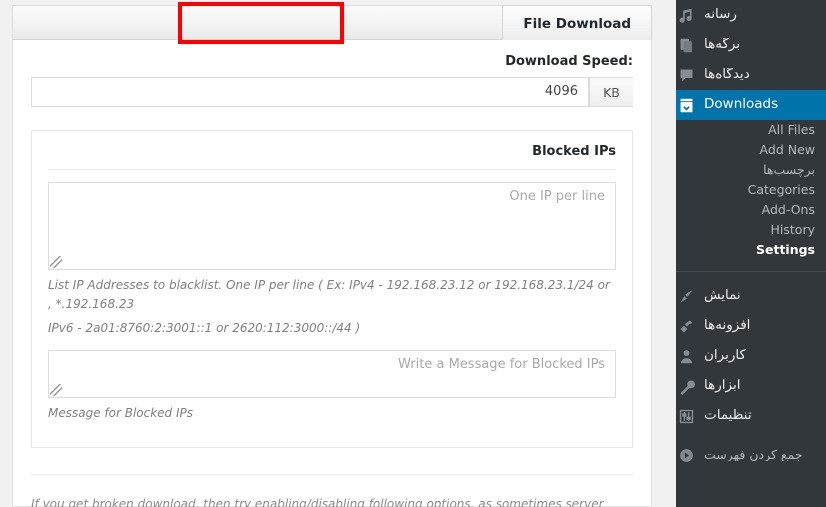  I want to click on media-icon, so click(686, 15).